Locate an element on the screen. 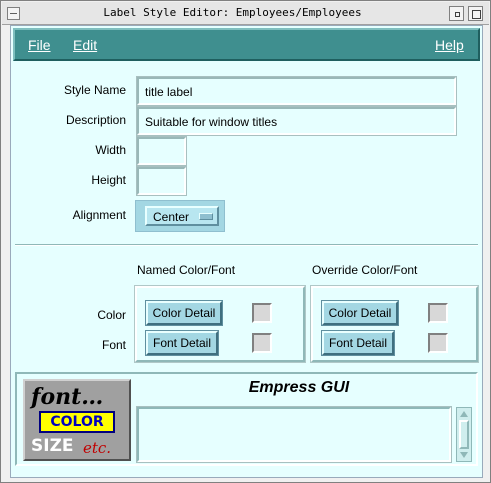  named-color-swatch is located at coordinates (262, 313).